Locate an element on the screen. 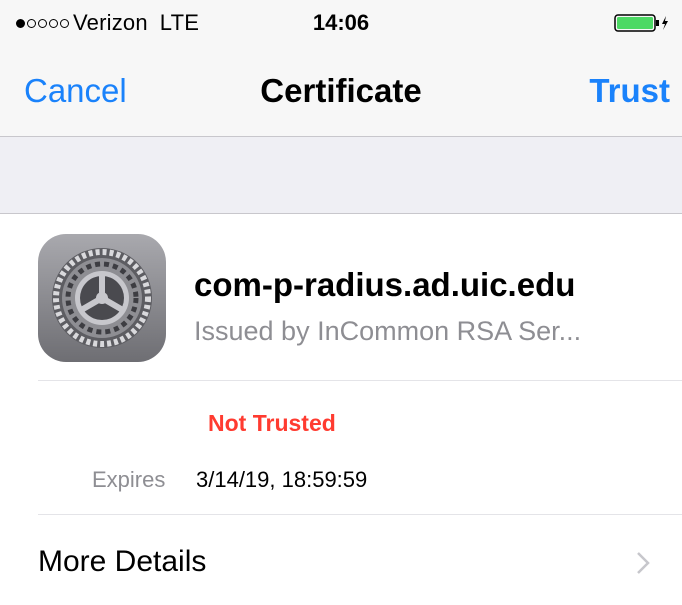  expires-value: 3/14/19, 18:59:59 is located at coordinates (282, 479).